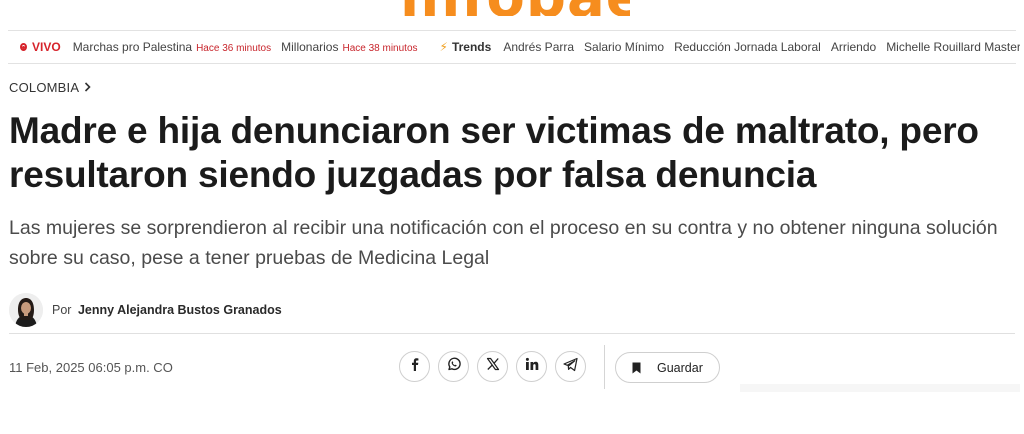 The width and height of the screenshot is (1024, 434). I want to click on facebook-icon, so click(415, 366).